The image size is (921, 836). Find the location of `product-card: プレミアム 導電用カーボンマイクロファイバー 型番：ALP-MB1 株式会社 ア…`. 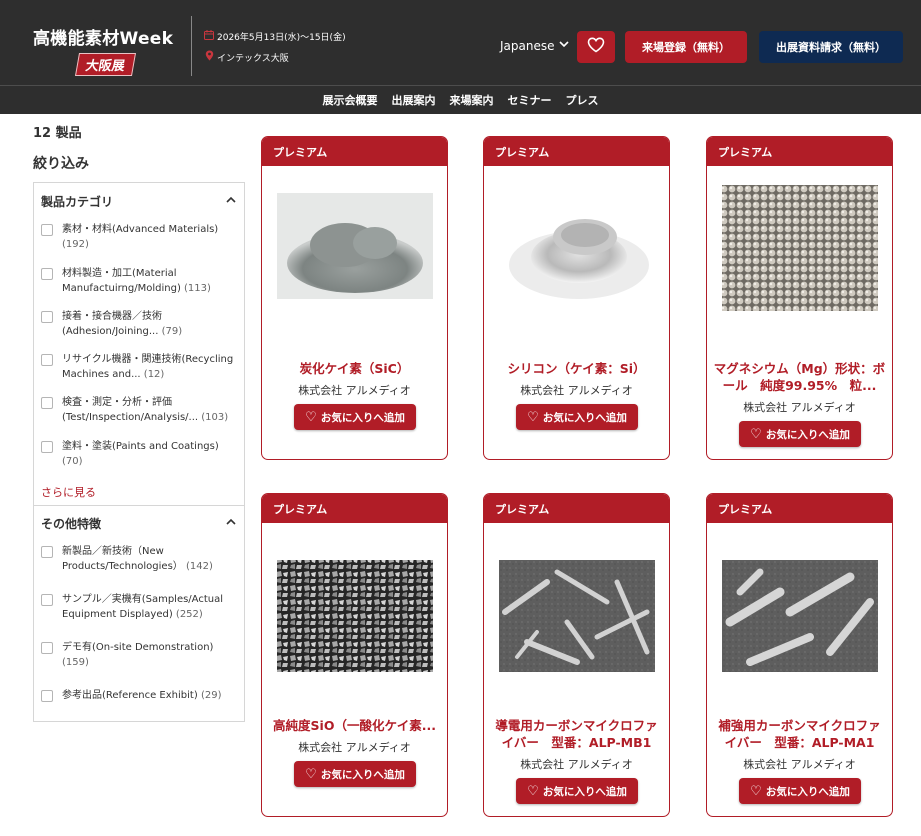

product-card: プレミアム 導電用カーボンマイクロファイバー 型番：ALP-MB1 株式会社 ア… is located at coordinates (576, 655).